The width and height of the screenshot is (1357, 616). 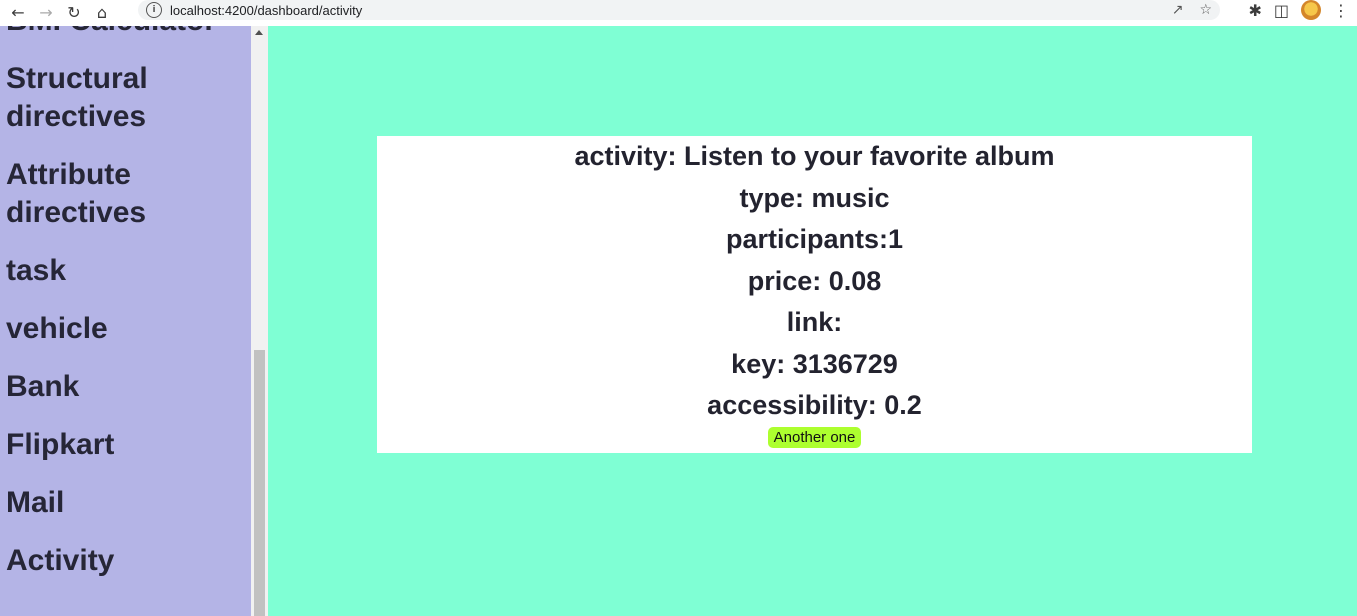 I want to click on sidebar-item-bank: Bank, so click(x=126, y=387).